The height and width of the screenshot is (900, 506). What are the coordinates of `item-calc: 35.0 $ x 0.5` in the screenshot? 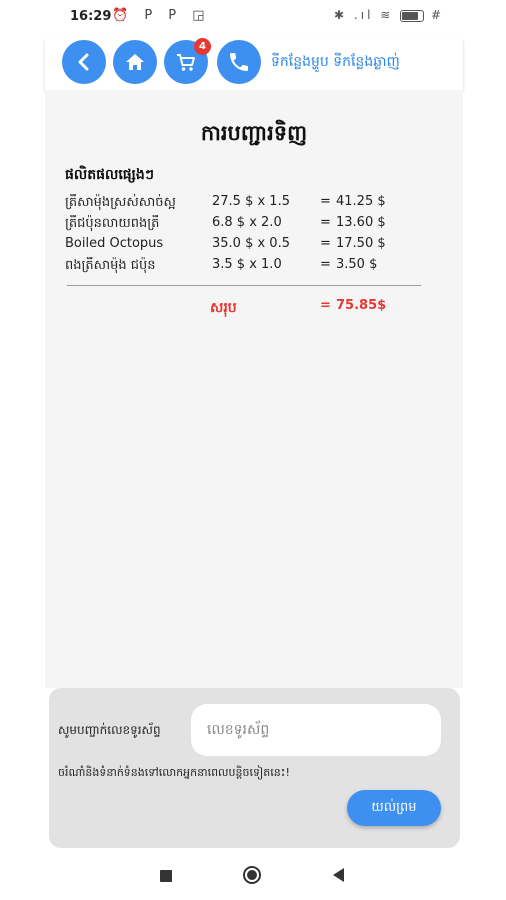 It's located at (251, 243).